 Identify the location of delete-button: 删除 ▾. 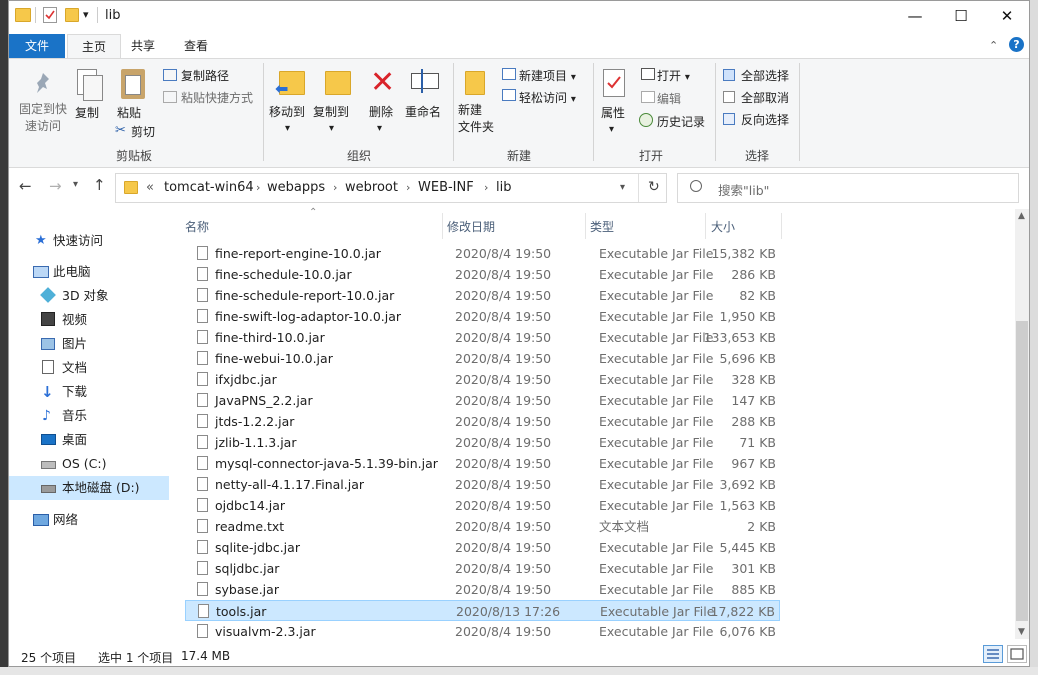
(381, 118).